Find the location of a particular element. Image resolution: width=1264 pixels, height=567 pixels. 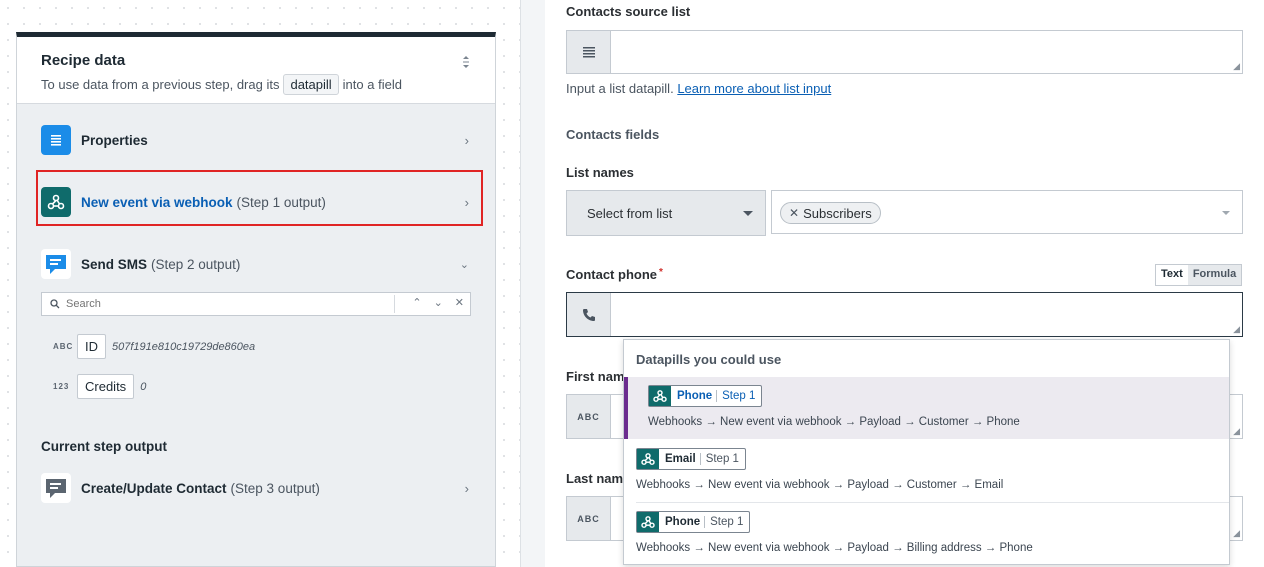

tag-subscribers: ✕ Subscribers is located at coordinates (830, 213).